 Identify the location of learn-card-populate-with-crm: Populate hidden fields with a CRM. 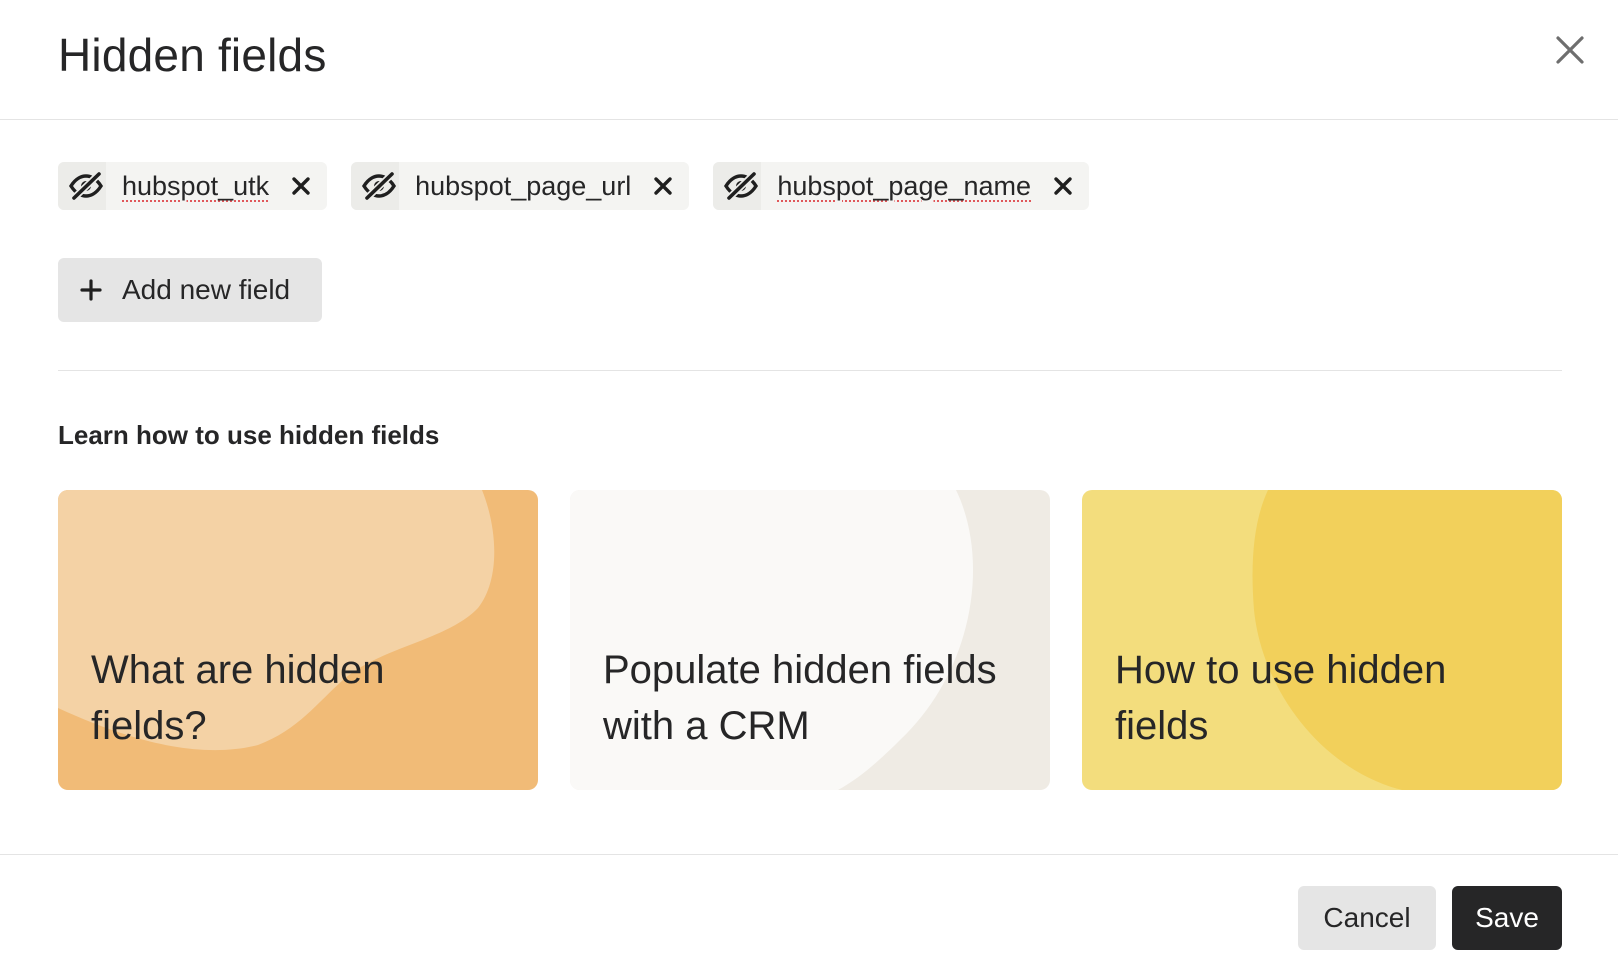
(810, 640).